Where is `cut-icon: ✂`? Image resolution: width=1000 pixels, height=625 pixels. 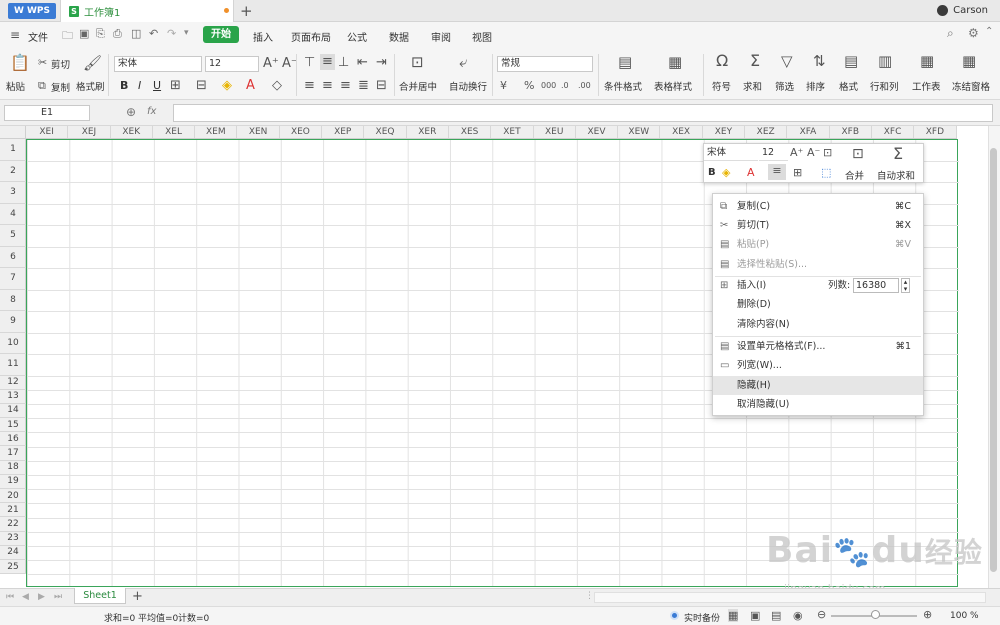 cut-icon: ✂ is located at coordinates (42, 63).